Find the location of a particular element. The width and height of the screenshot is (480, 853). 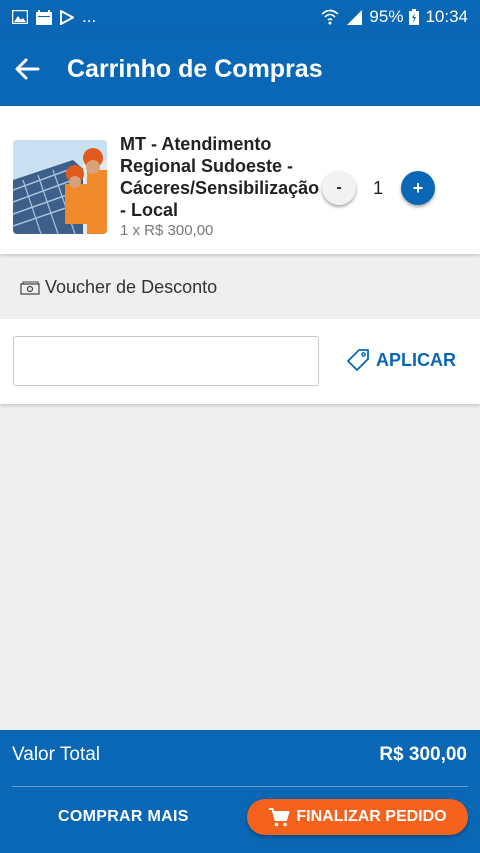

tag-icon is located at coordinates (358, 360).